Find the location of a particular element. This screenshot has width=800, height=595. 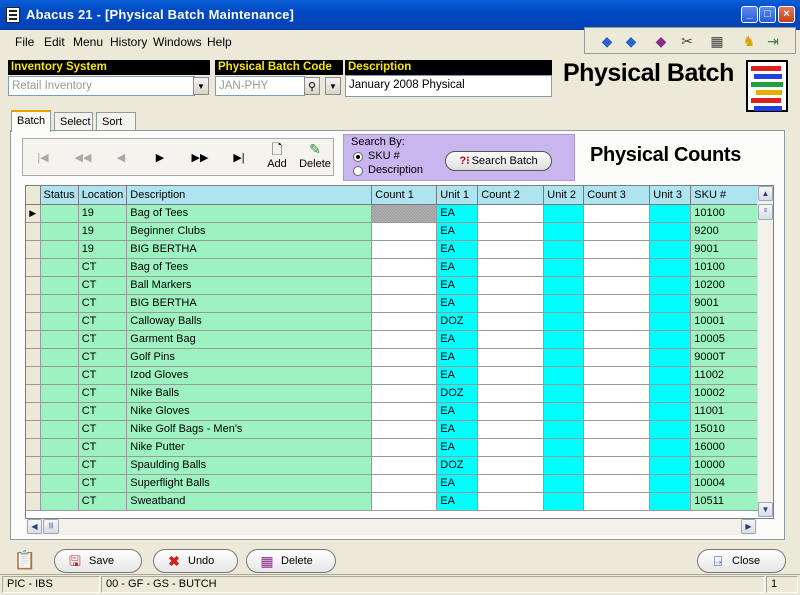

table-row: CT Ball Markers EA 10200 is located at coordinates (395, 285).